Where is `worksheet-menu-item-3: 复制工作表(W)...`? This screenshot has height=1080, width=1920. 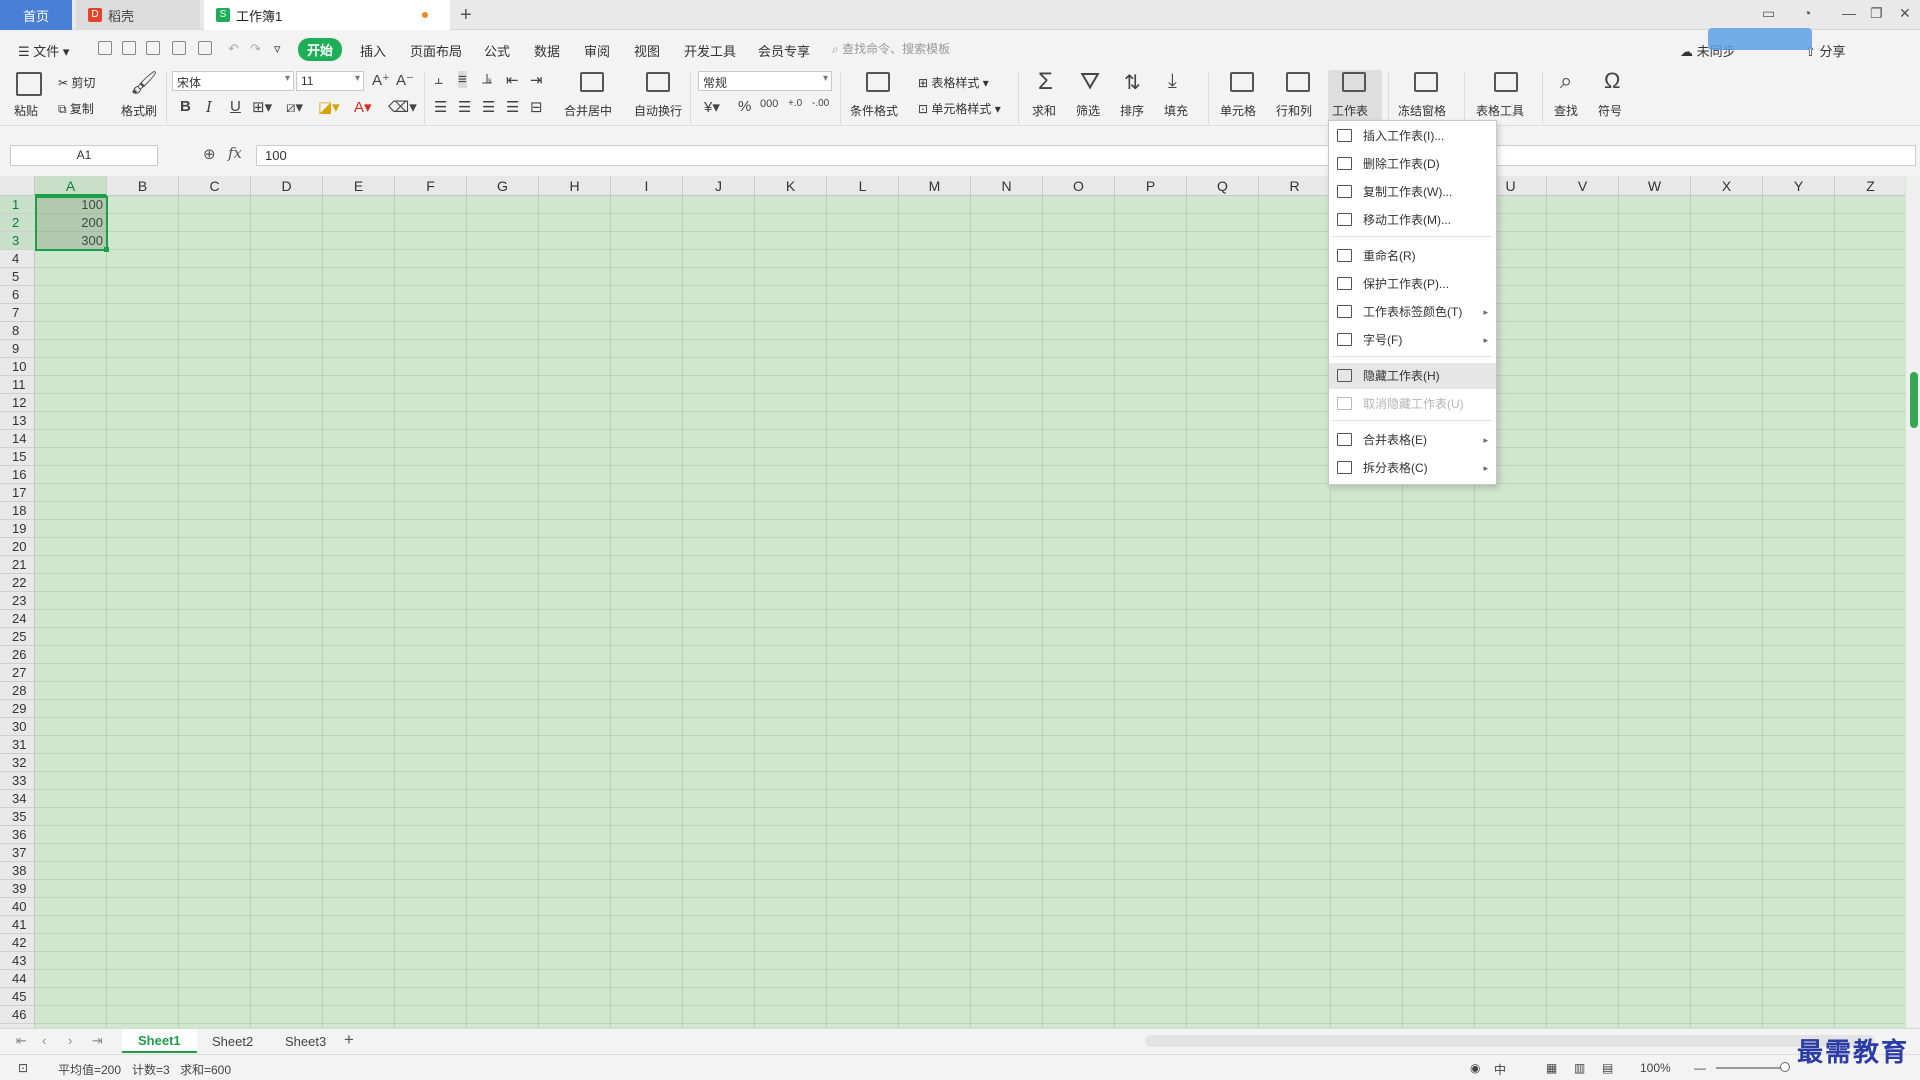
worksheet-menu-item-3: 复制工作表(W)... is located at coordinates (1412, 192).